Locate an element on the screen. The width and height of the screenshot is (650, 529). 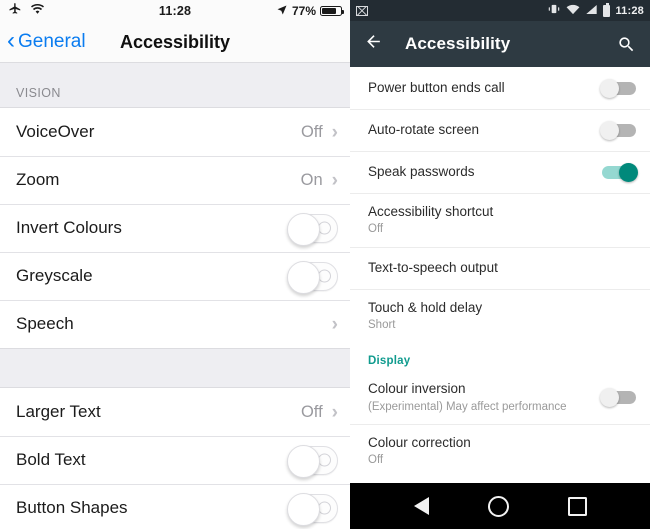
toggle-colour-inversion is located at coordinates (618, 398).